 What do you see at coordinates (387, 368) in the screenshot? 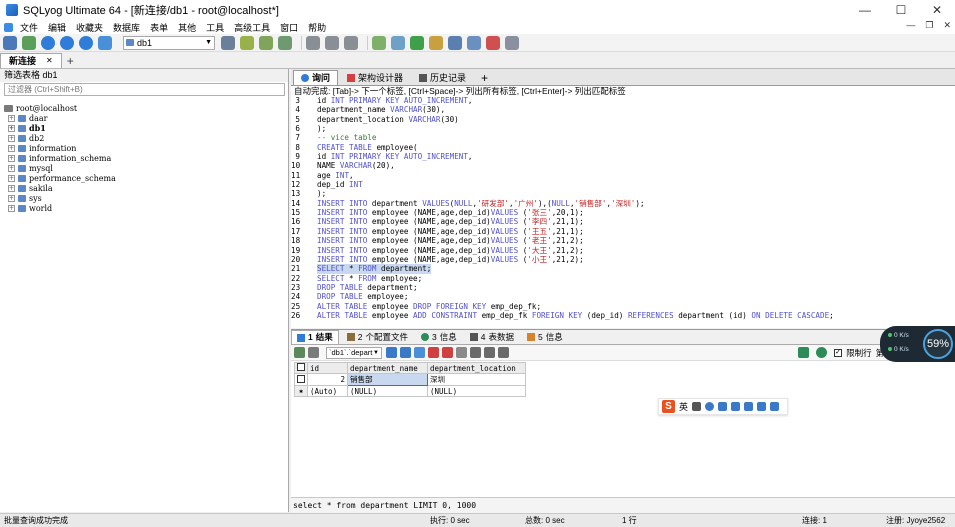
I see `column-header-department-name: department_name` at bounding box center [387, 368].